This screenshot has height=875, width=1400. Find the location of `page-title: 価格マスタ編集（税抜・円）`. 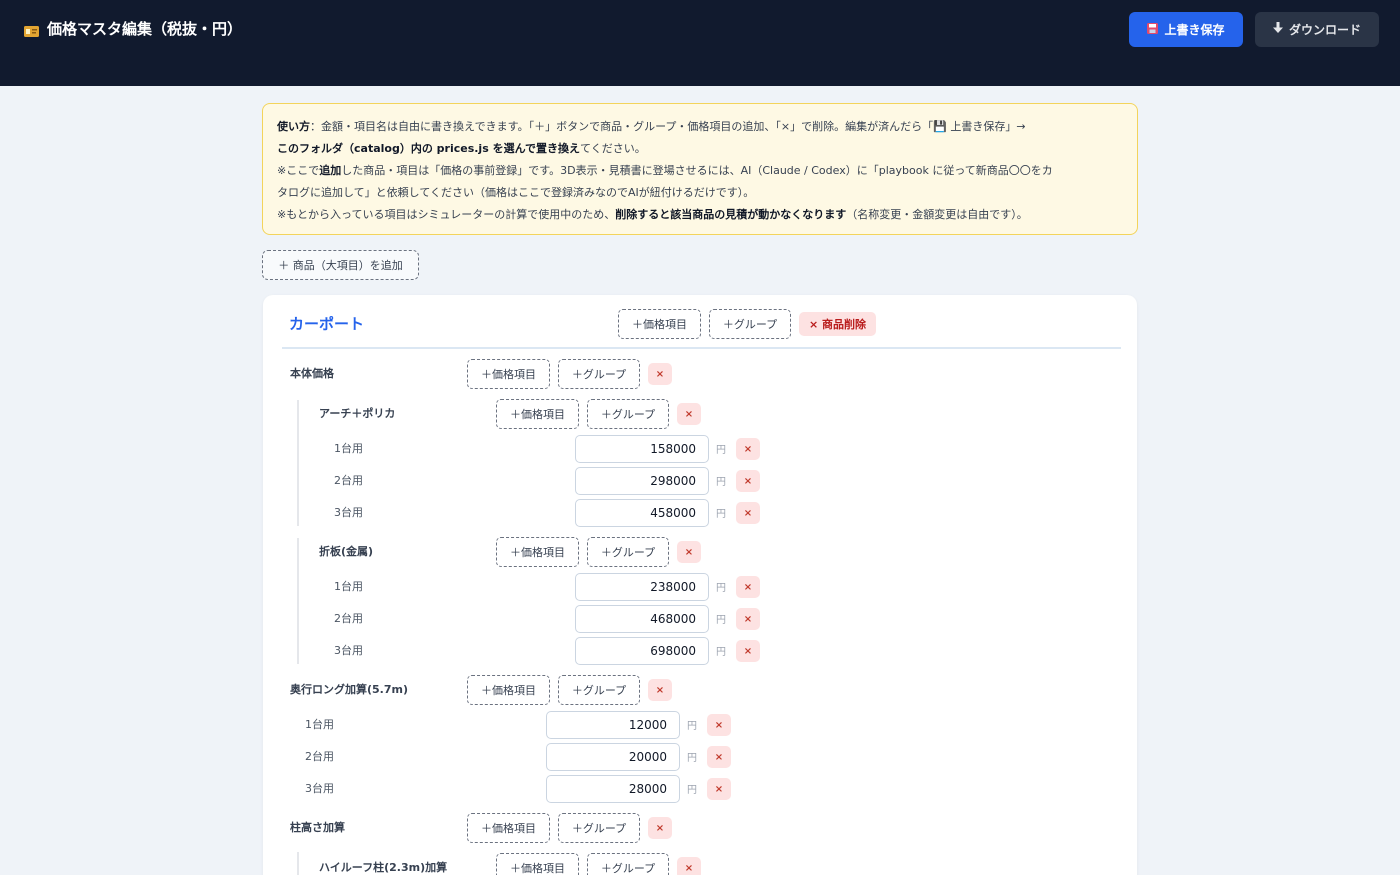

page-title: 価格マスタ編集（税抜・円） is located at coordinates (145, 29).